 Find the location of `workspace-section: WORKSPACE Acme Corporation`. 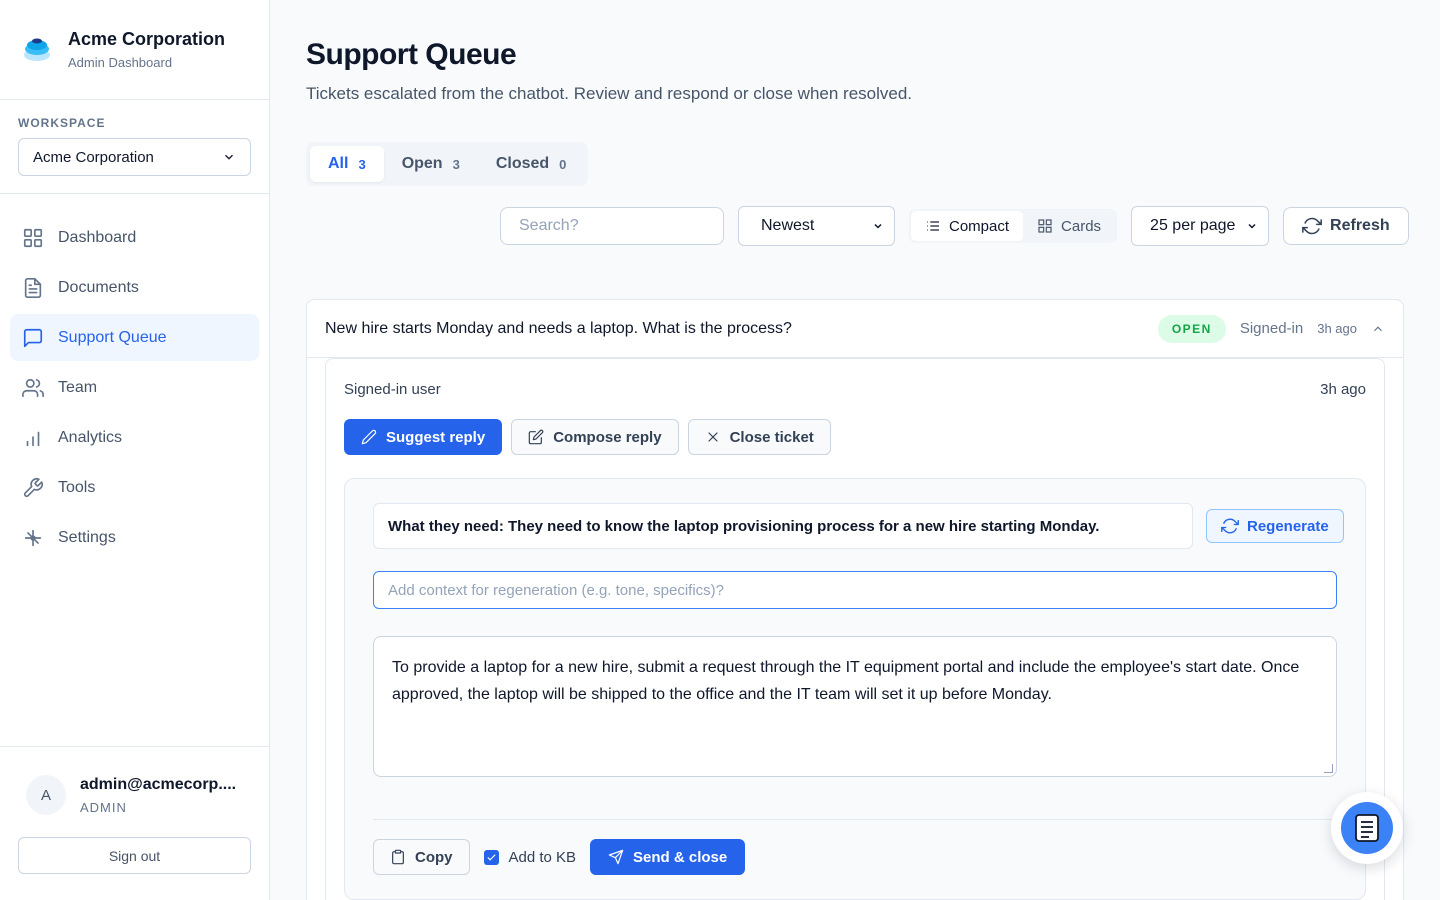

workspace-section: WORKSPACE Acme Corporation is located at coordinates (134, 147).